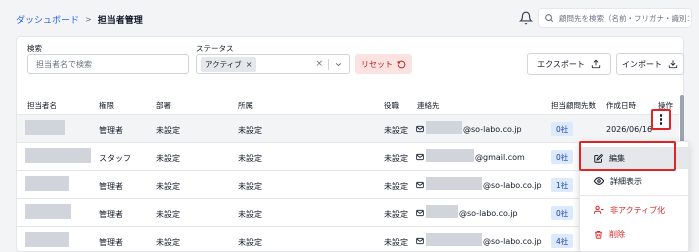  I want to click on menu-item-delete-label: 削除, so click(617, 234).